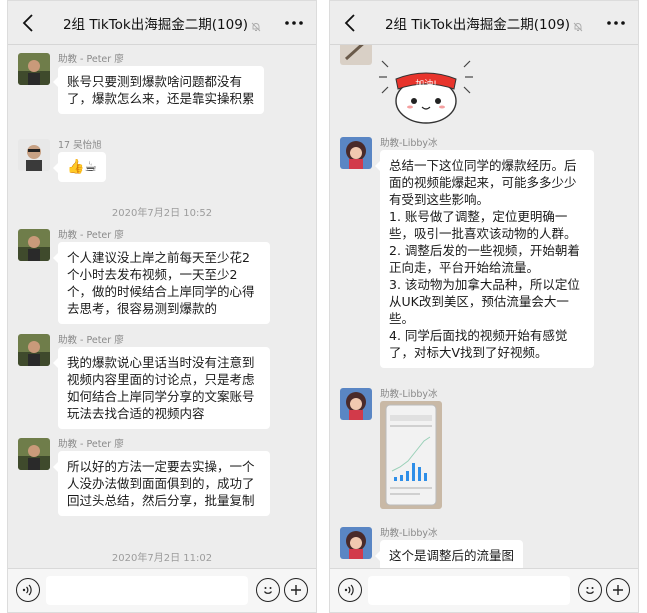 This screenshot has height=613, width=647. Describe the element at coordinates (162, 162) in the screenshot. I see `message-item: 17 吴怡旭 👍☕` at that location.